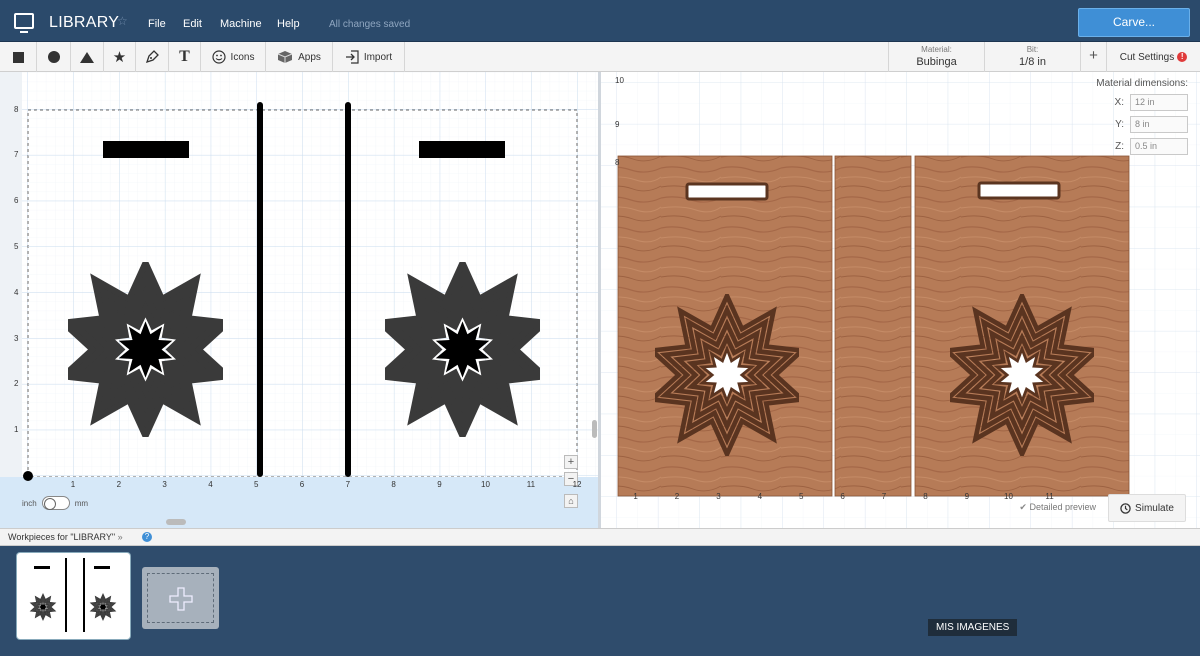 The height and width of the screenshot is (656, 1200). I want to click on bit-label: Bit:, so click(1032, 49).